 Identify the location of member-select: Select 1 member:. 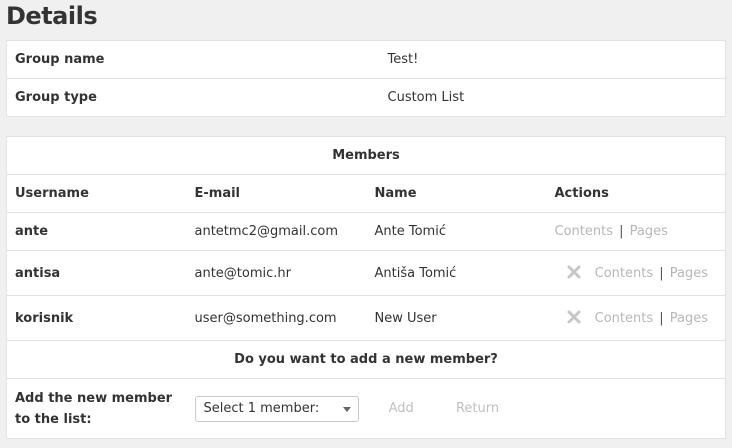
(276, 408).